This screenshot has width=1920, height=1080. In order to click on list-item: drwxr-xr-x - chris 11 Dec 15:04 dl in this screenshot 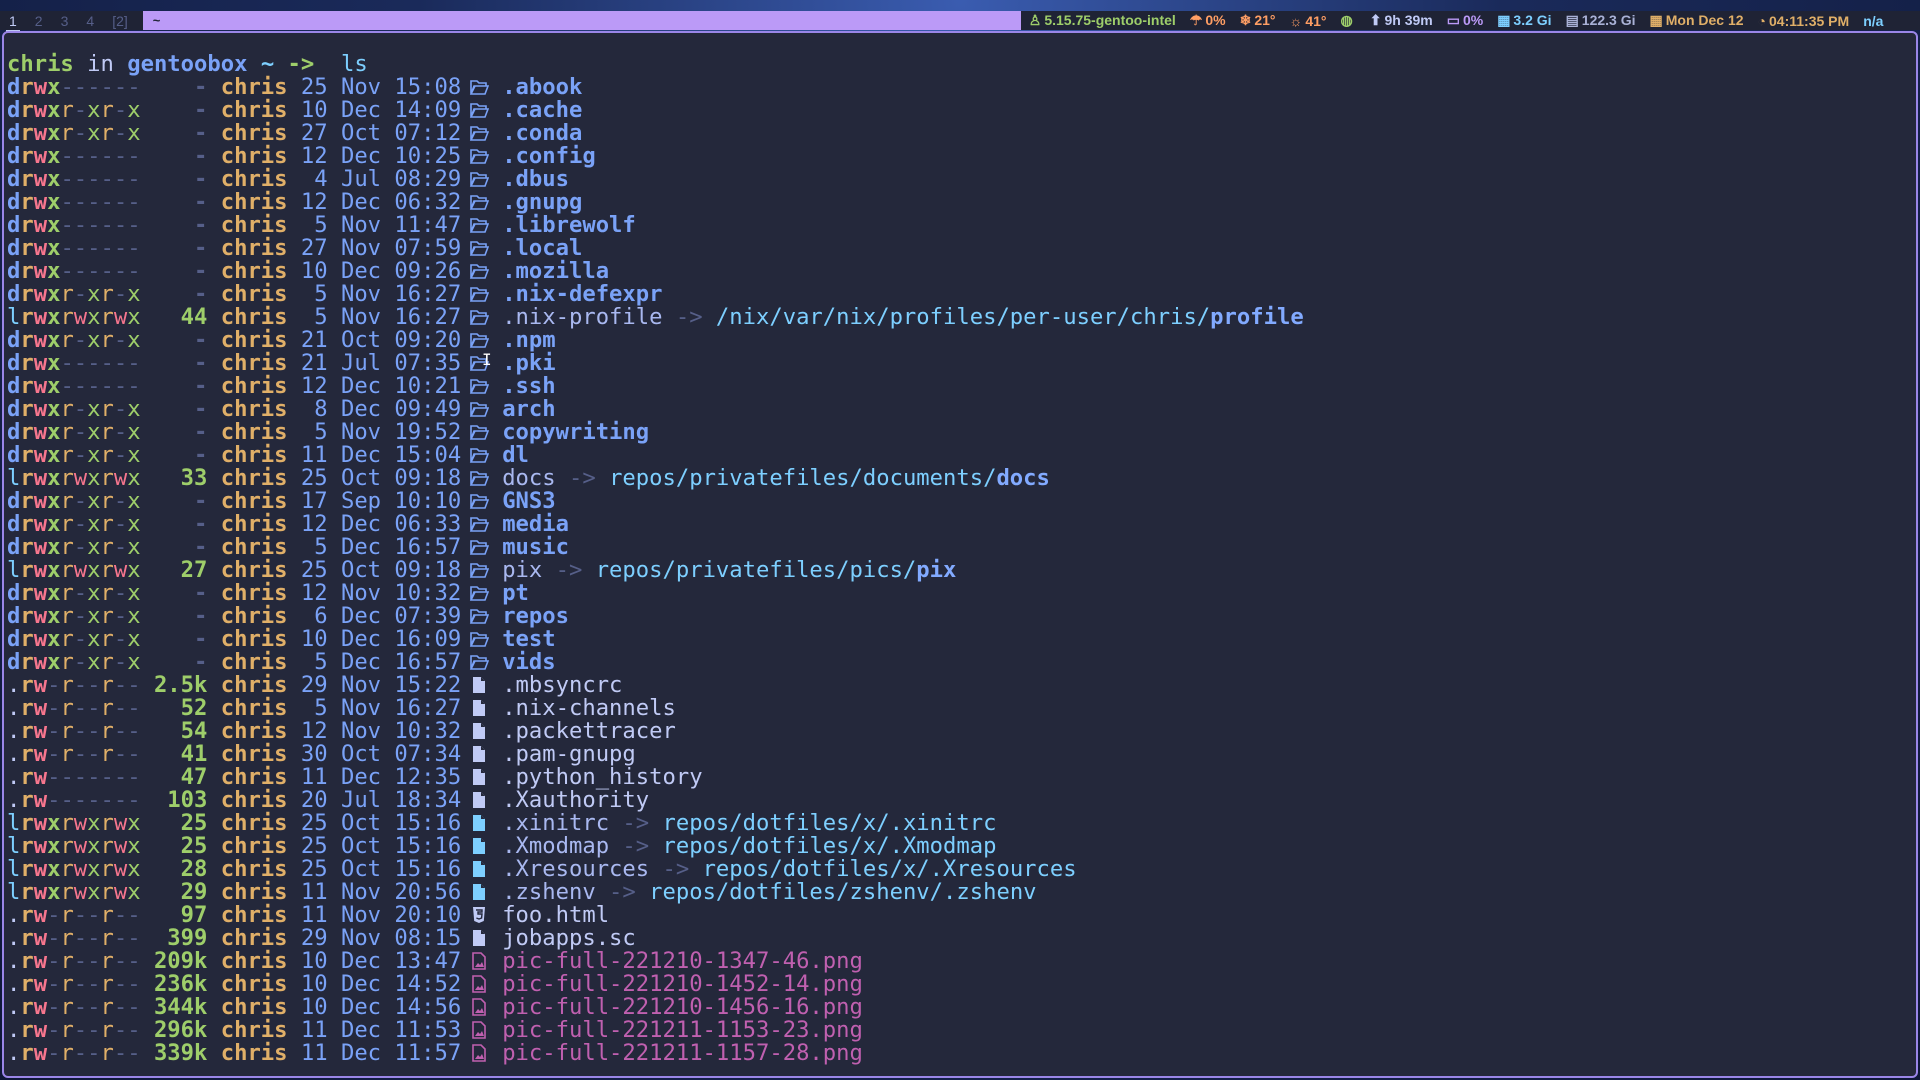, I will do `click(961, 455)`.